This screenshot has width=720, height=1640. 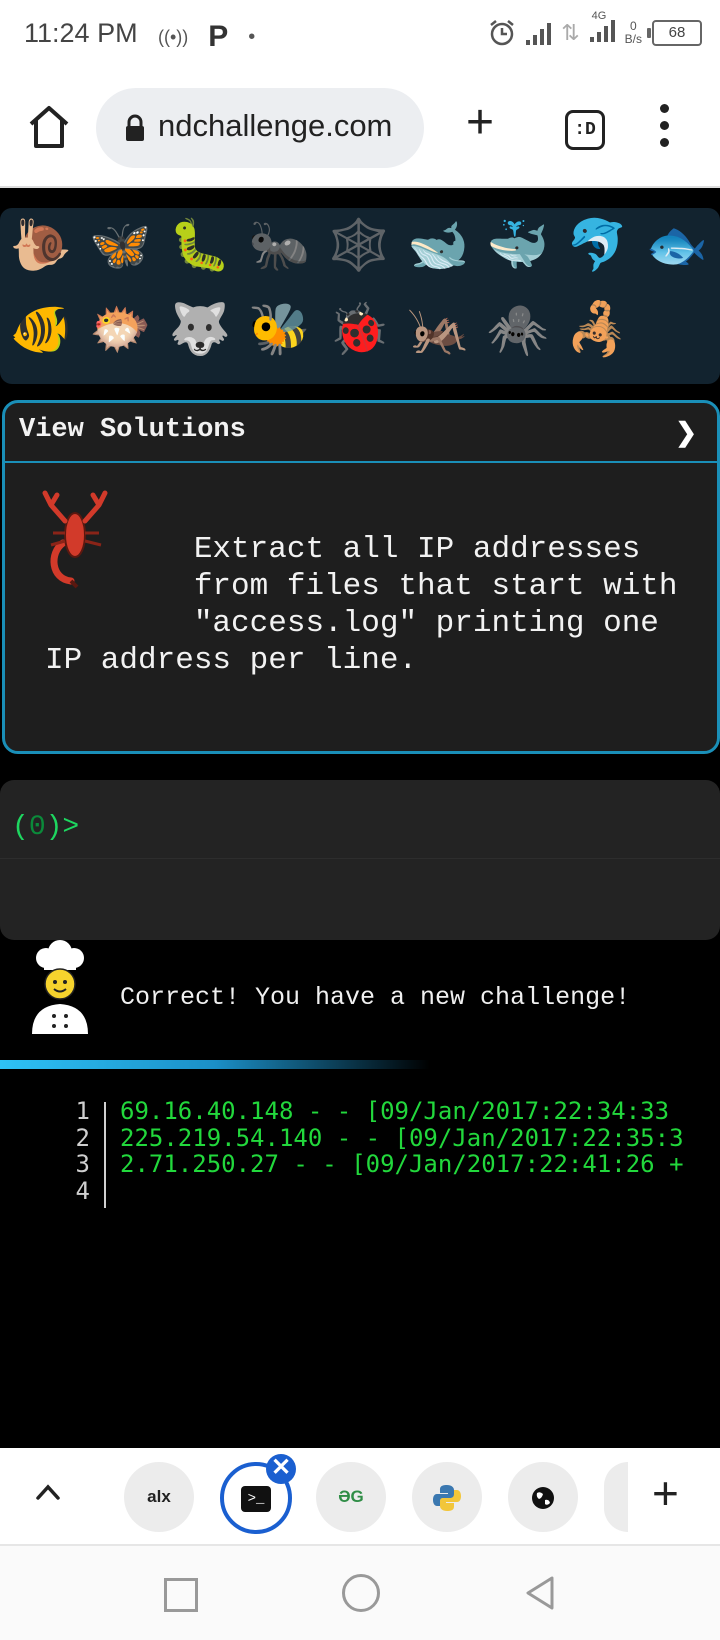 I want to click on animal-strip: 🐌 🦋 🐛 🐜 🕸️ 🐋 🐳 🐬 🐟 🐠 🐡 🐺 🐝 🐞 🦗 🕷️ 🦂, so click(x=360, y=296).